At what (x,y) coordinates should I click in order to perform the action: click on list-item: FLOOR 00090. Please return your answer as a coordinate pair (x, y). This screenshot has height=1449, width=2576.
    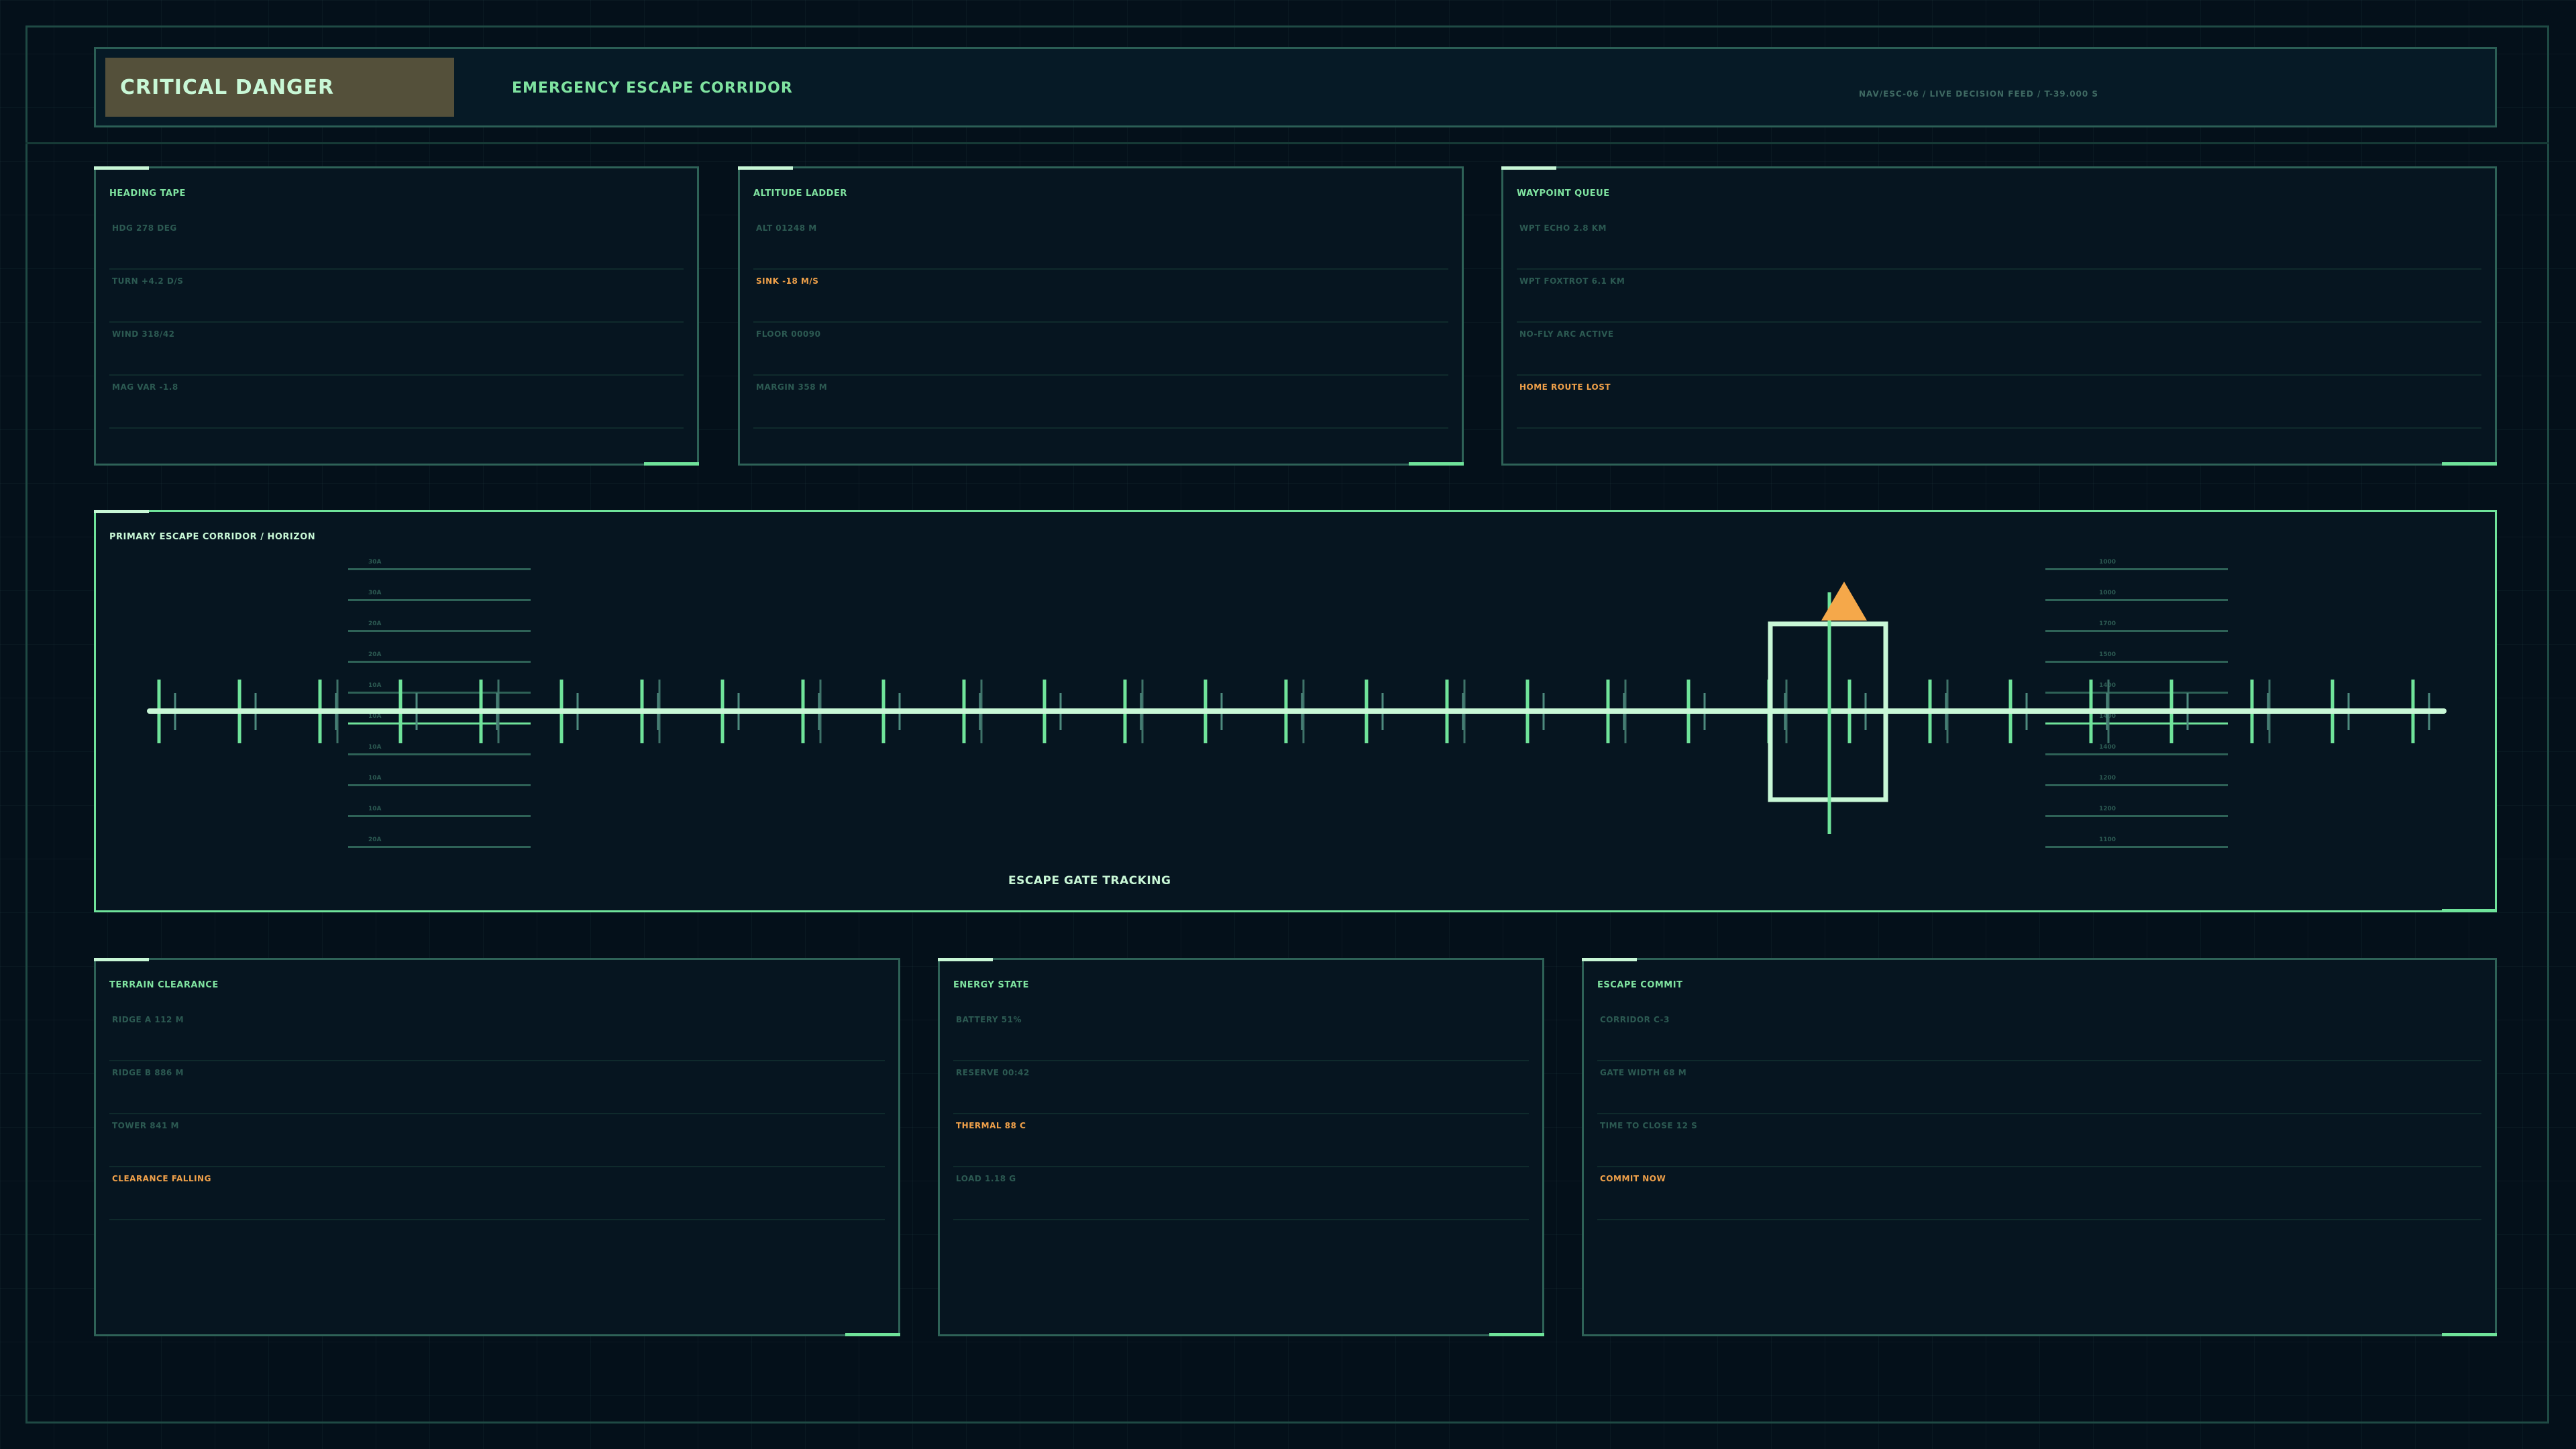
    Looking at the image, I should click on (1100, 349).